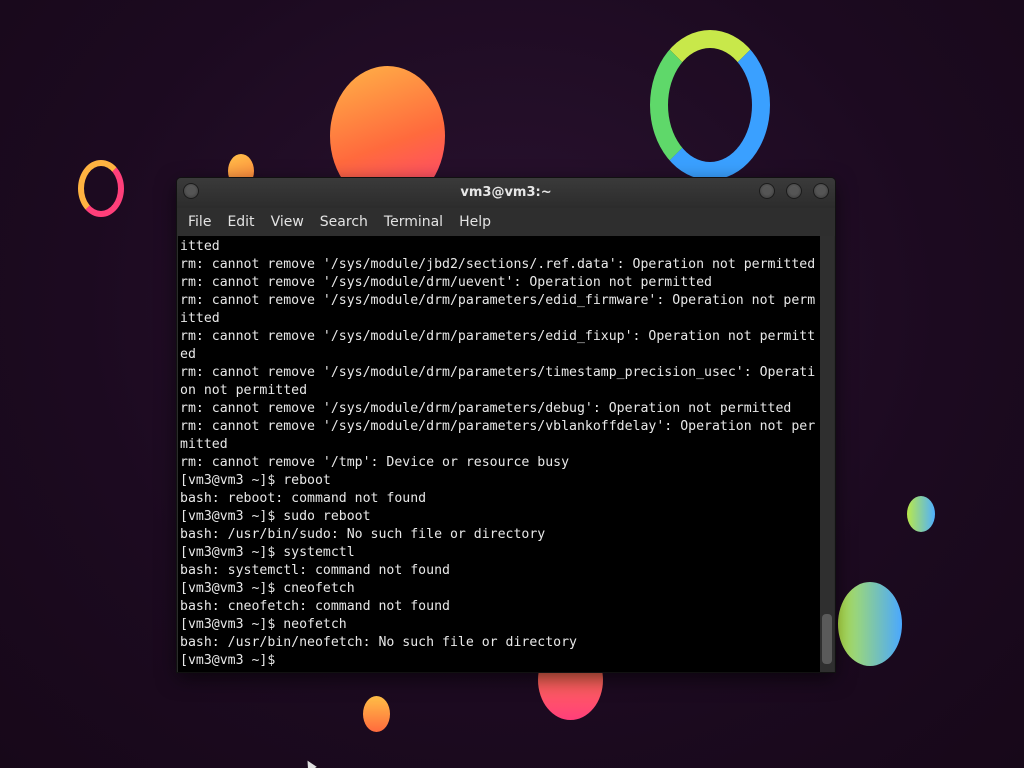  What do you see at coordinates (821, 191) in the screenshot?
I see `close-icon` at bounding box center [821, 191].